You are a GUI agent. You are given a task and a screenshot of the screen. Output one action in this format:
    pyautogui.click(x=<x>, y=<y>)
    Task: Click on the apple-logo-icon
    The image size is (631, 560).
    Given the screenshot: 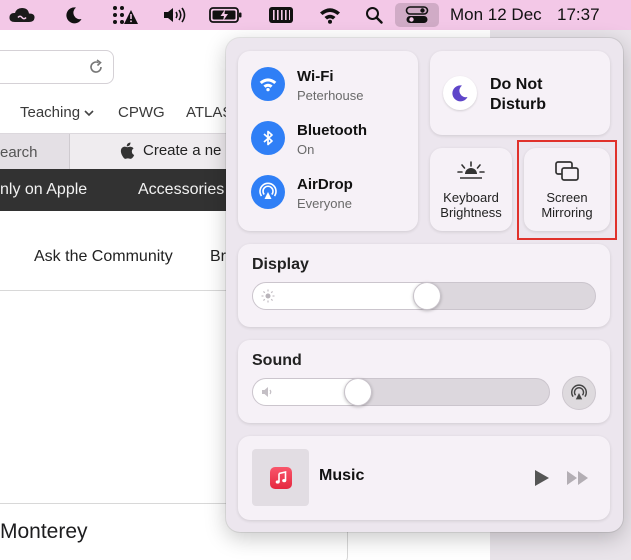 What is the action you would take?
    pyautogui.click(x=127, y=150)
    